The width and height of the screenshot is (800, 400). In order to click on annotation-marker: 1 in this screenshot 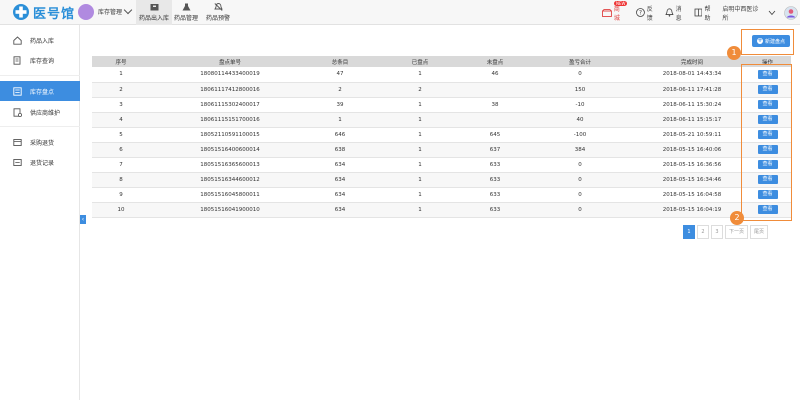, I will do `click(734, 53)`.